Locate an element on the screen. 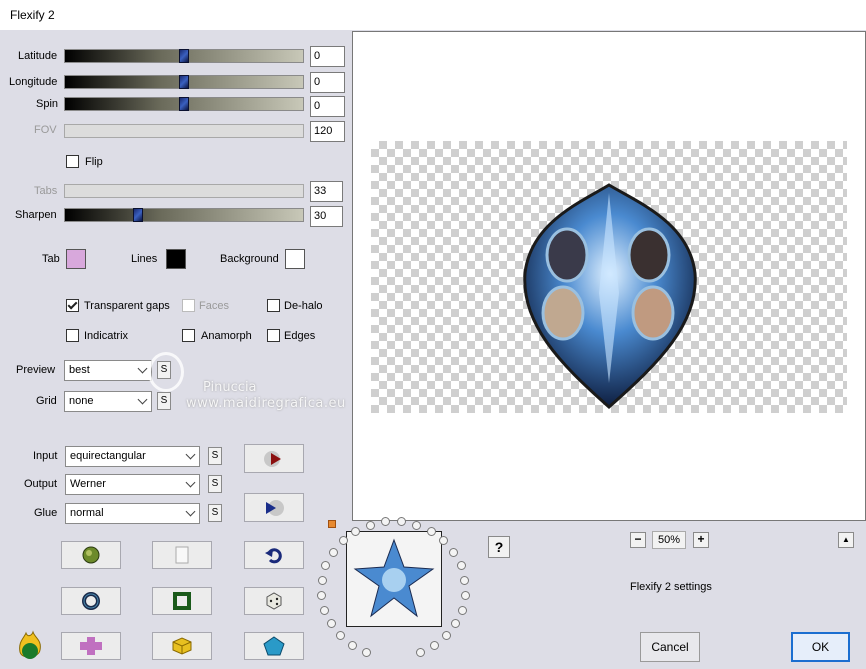  ring-icon is located at coordinates (91, 601).